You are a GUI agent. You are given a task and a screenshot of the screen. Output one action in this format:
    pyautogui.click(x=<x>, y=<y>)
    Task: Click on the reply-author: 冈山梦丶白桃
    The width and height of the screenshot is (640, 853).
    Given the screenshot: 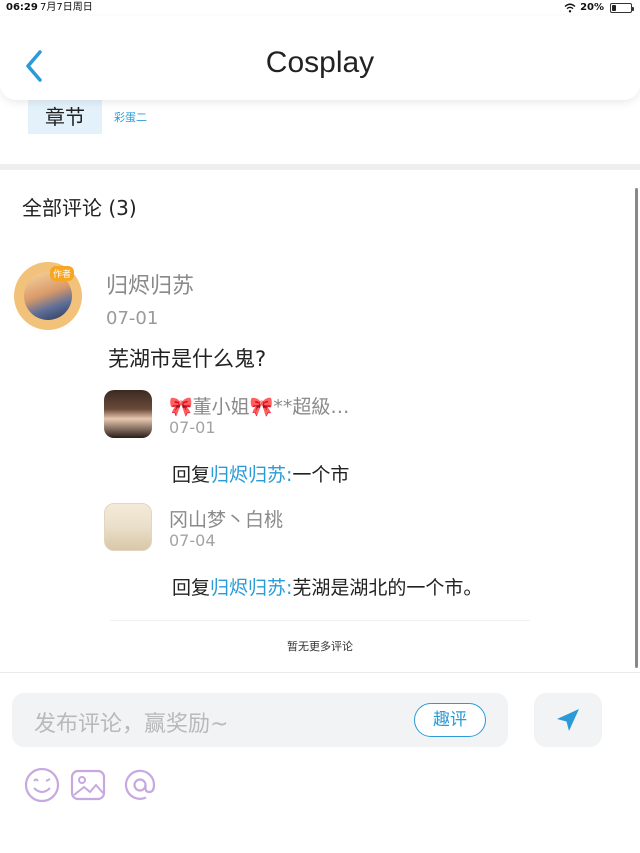 What is the action you would take?
    pyautogui.click(x=226, y=518)
    